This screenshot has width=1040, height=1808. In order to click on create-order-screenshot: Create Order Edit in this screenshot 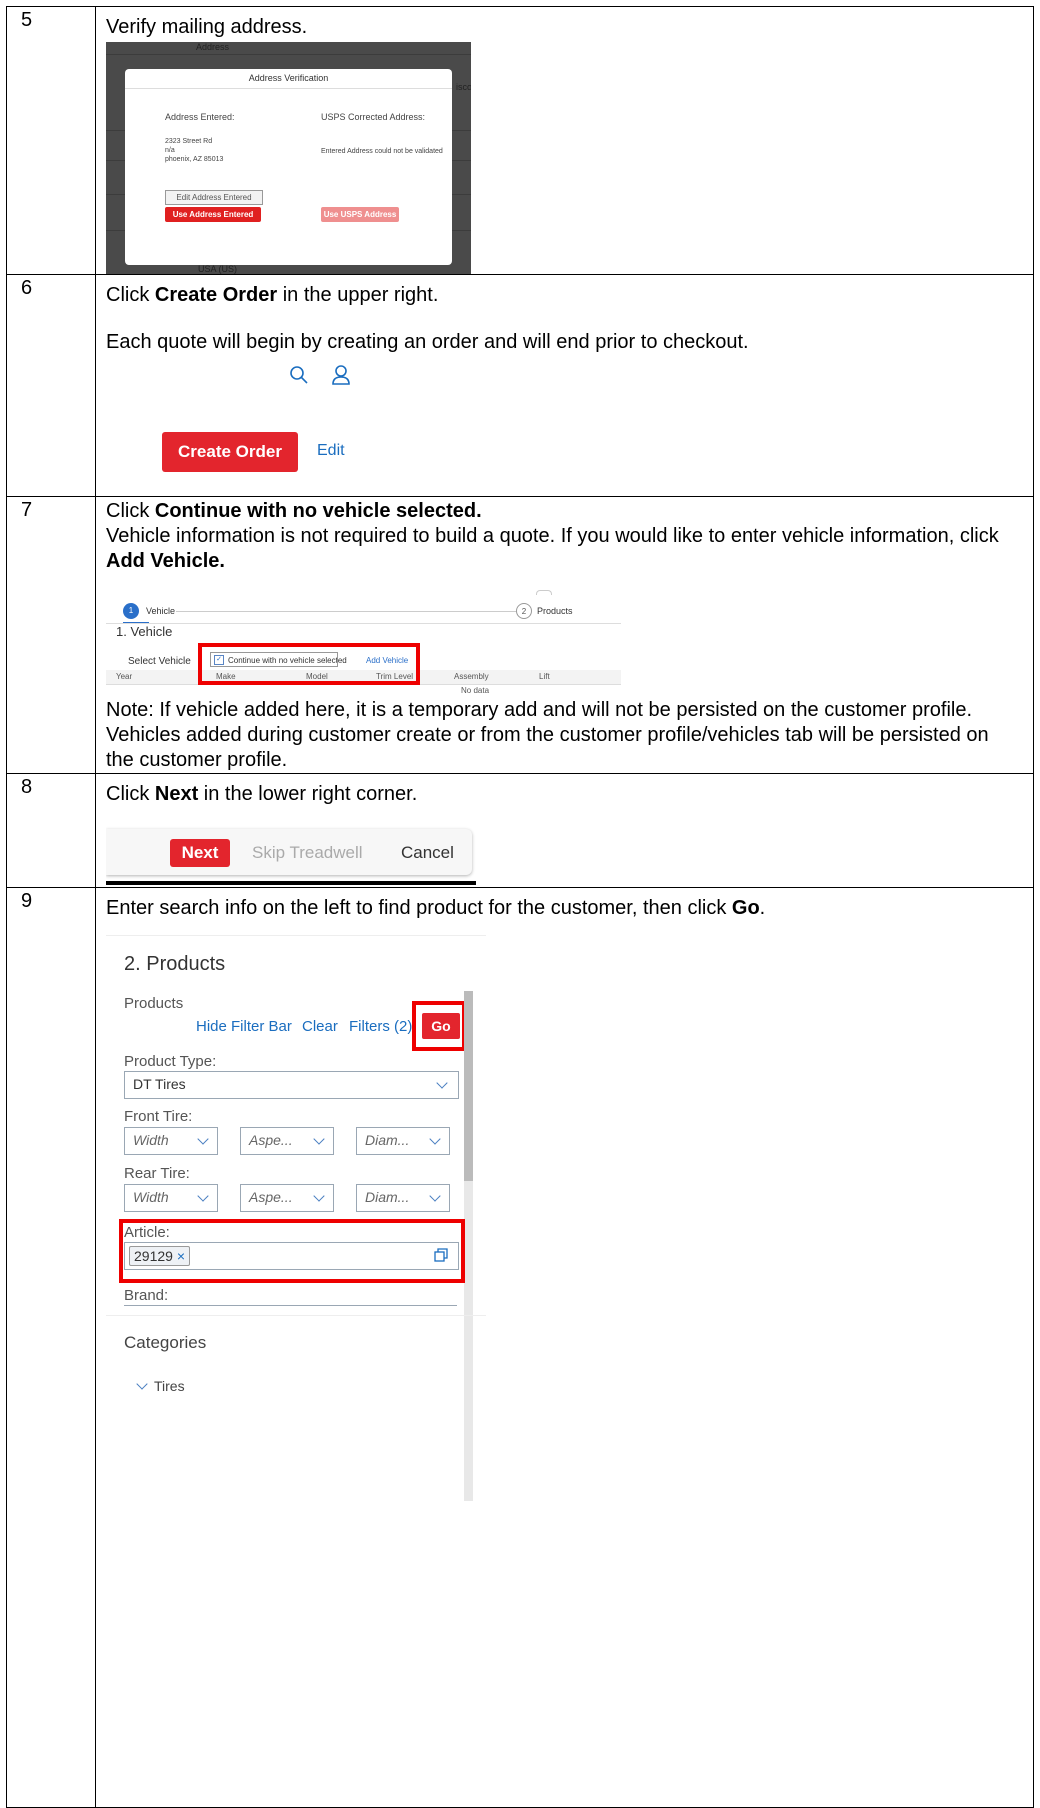, I will do `click(236, 418)`.